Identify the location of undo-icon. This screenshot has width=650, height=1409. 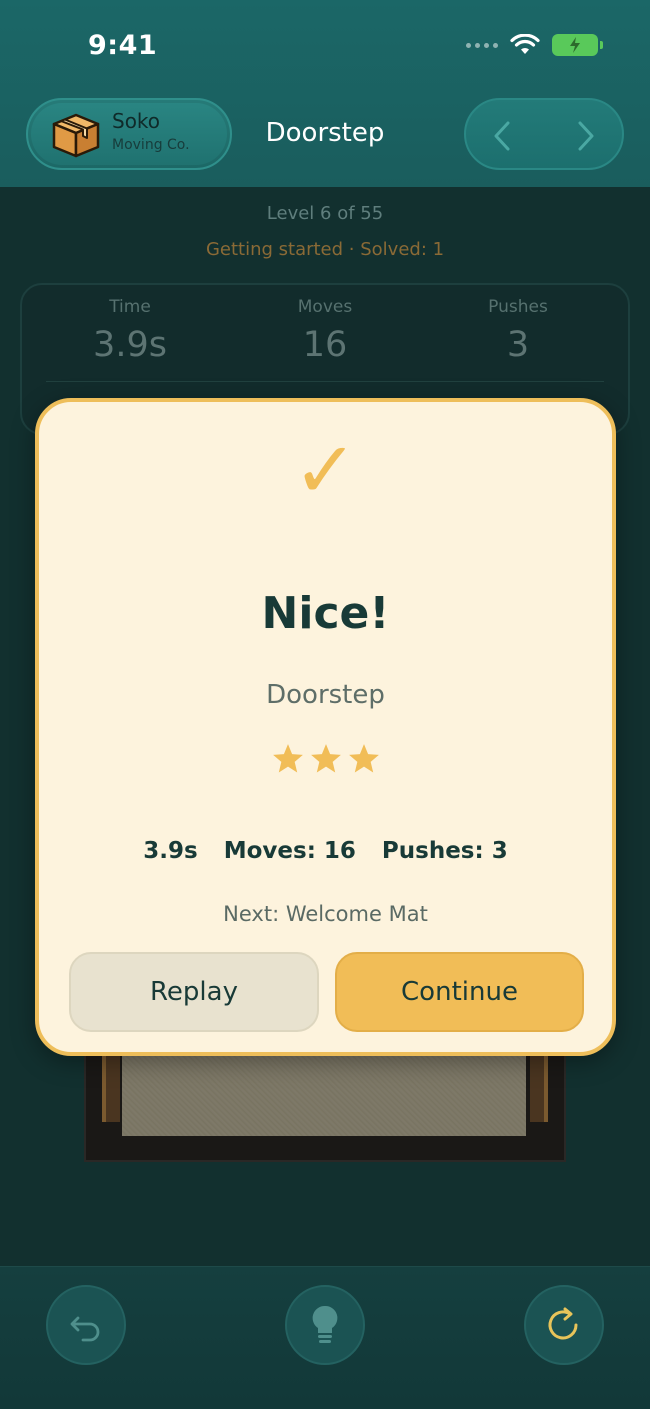
(85, 1329).